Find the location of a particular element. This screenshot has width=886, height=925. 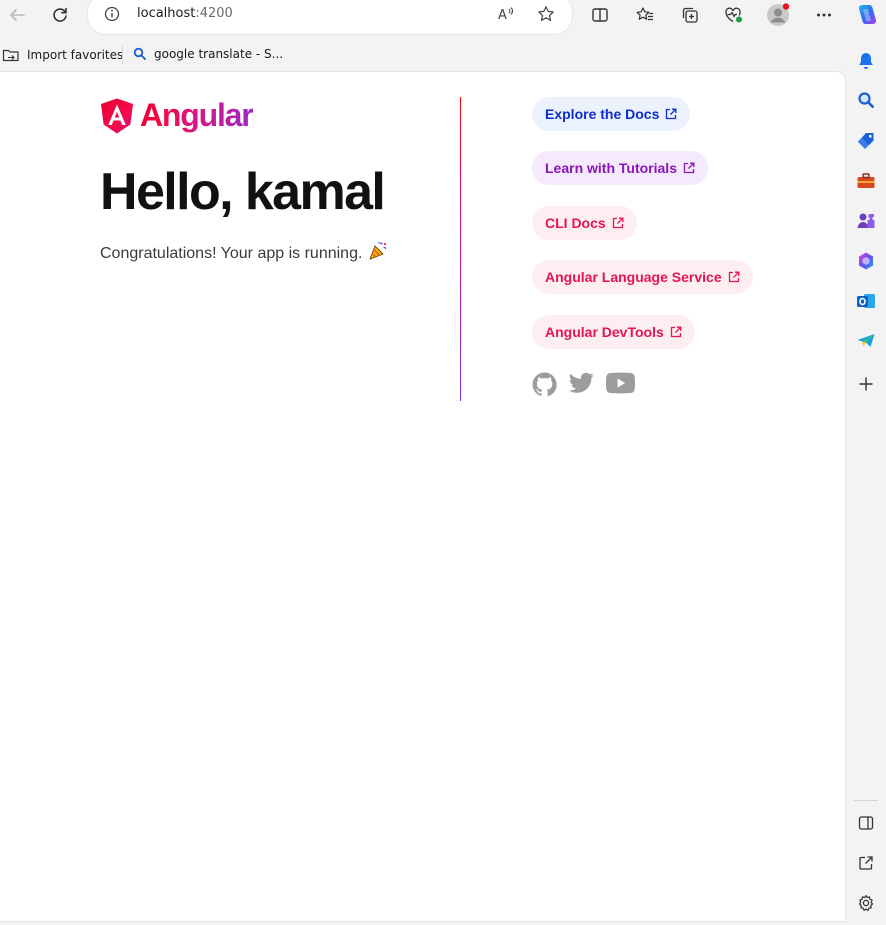

favorite-import-favorites: Import favorites is located at coordinates (62, 55).